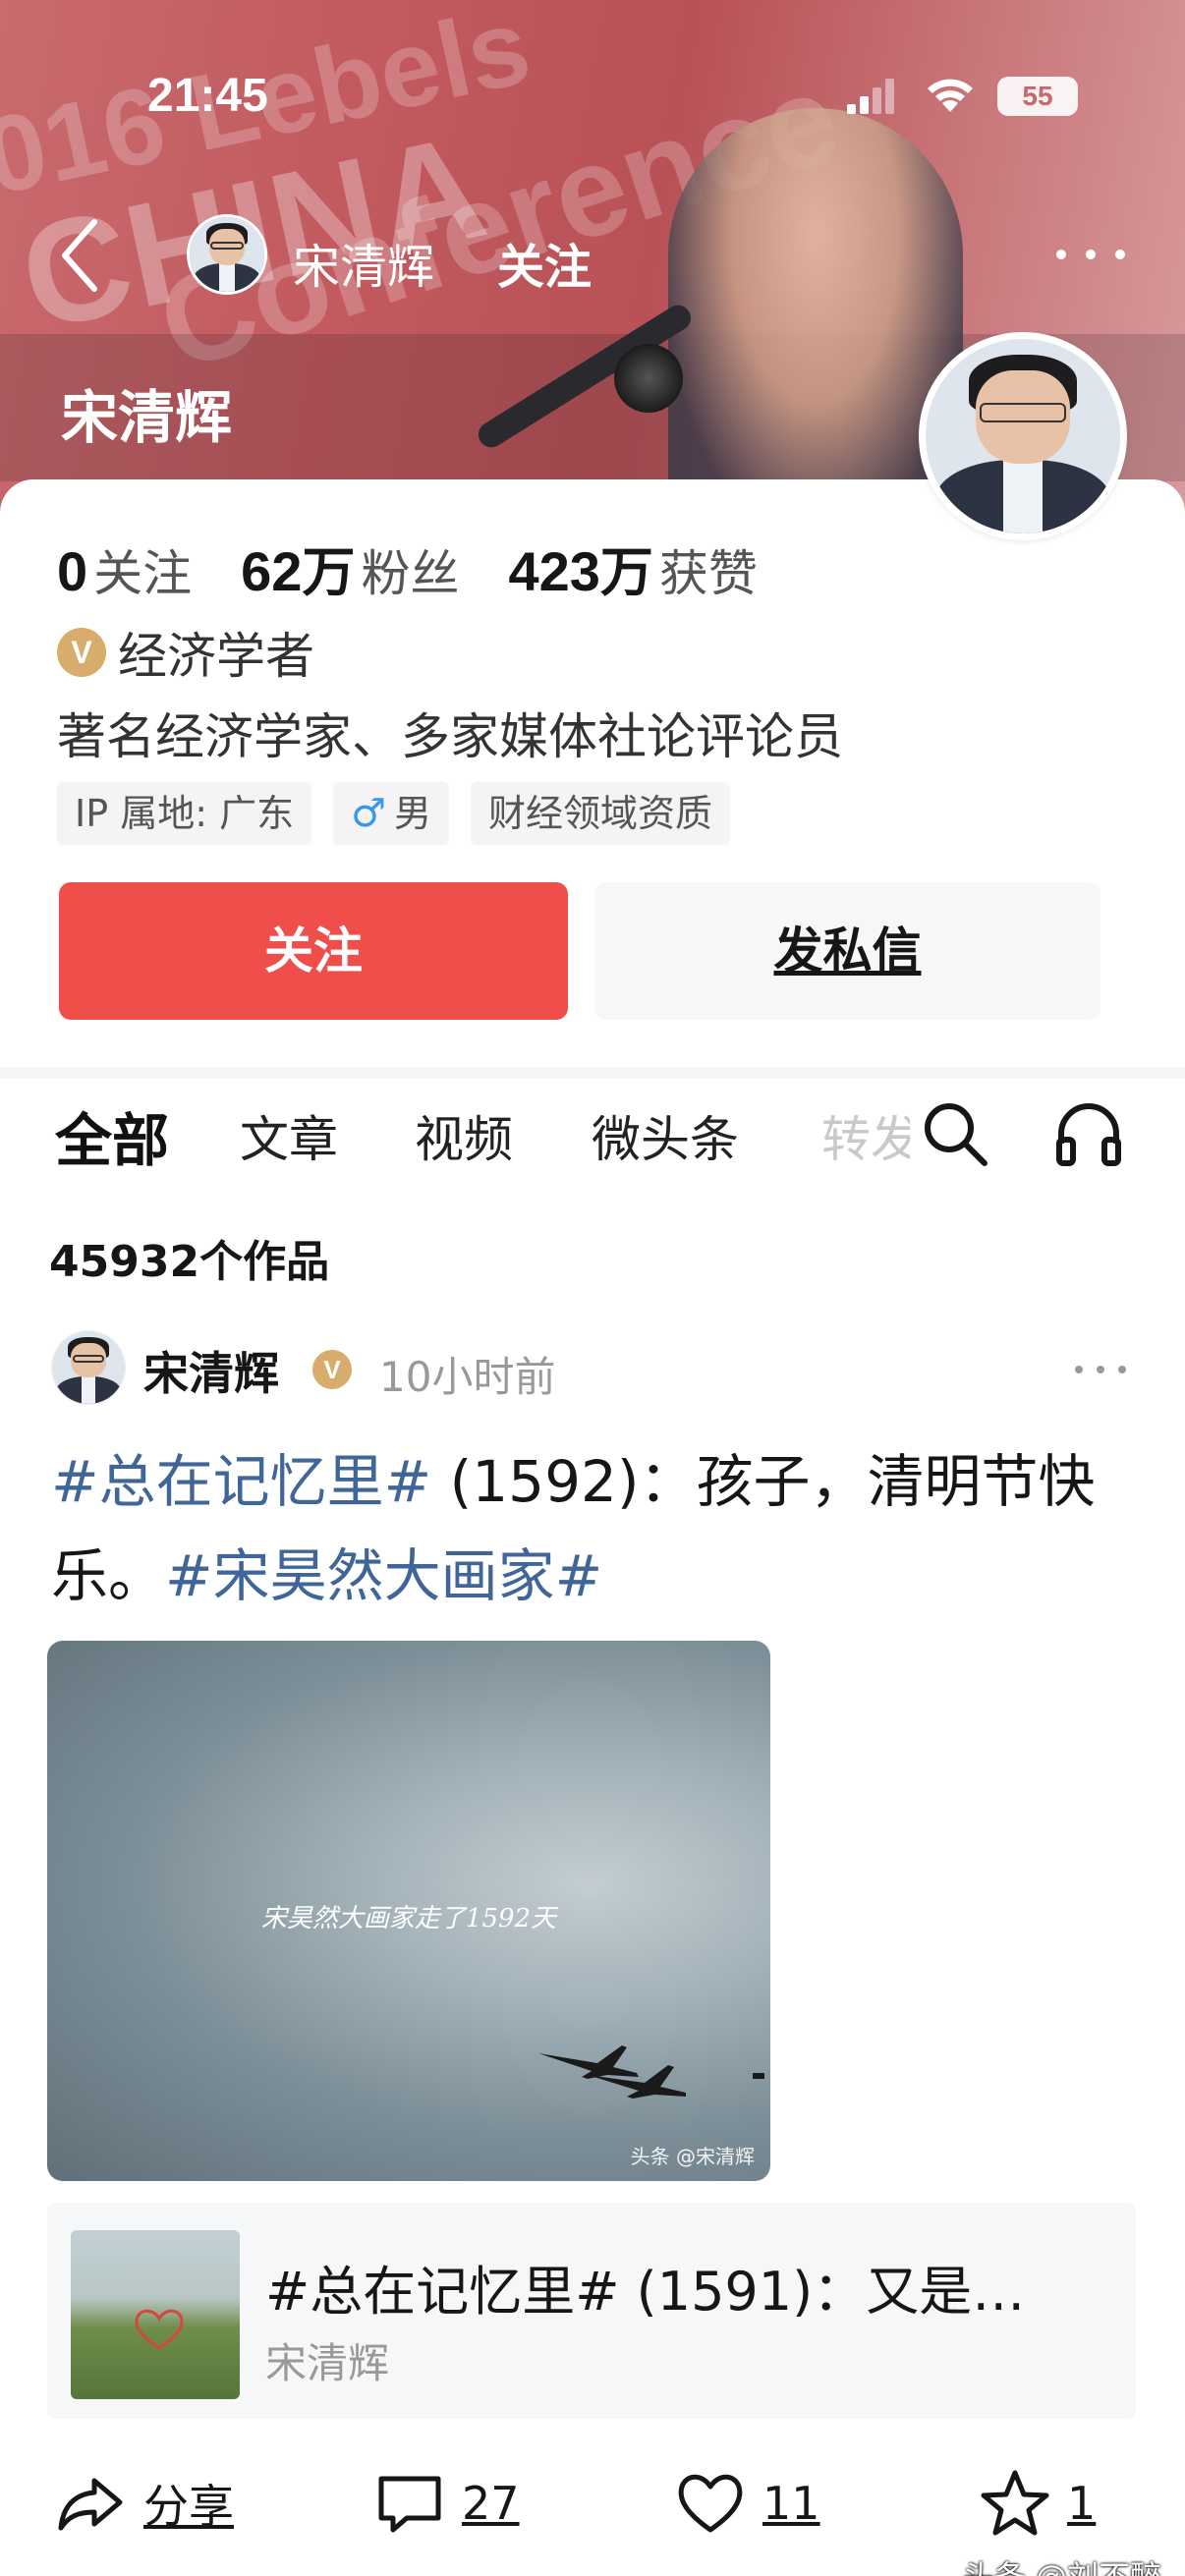 Image resolution: width=1185 pixels, height=2576 pixels. I want to click on image-overlay-text: 宋昊然大画家走了1592天, so click(409, 1918).